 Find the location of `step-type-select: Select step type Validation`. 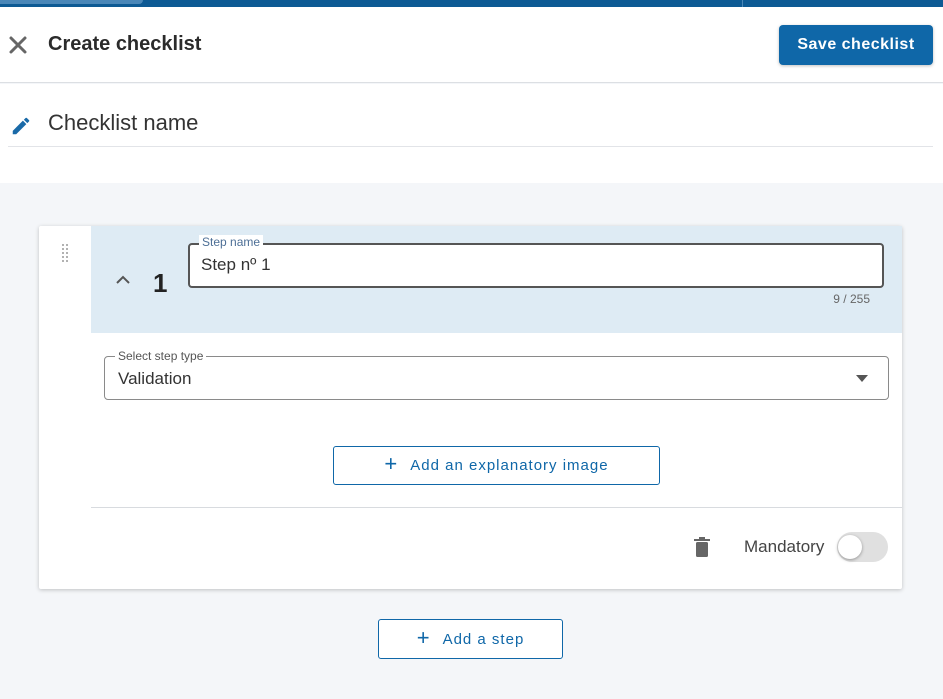

step-type-select: Select step type Validation is located at coordinates (496, 374).